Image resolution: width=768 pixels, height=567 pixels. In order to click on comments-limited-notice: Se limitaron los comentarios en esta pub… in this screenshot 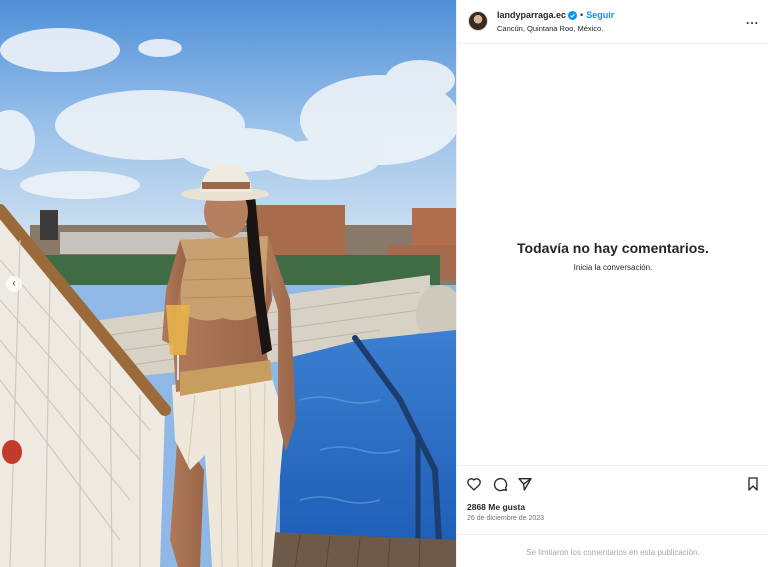, I will do `click(612, 550)`.